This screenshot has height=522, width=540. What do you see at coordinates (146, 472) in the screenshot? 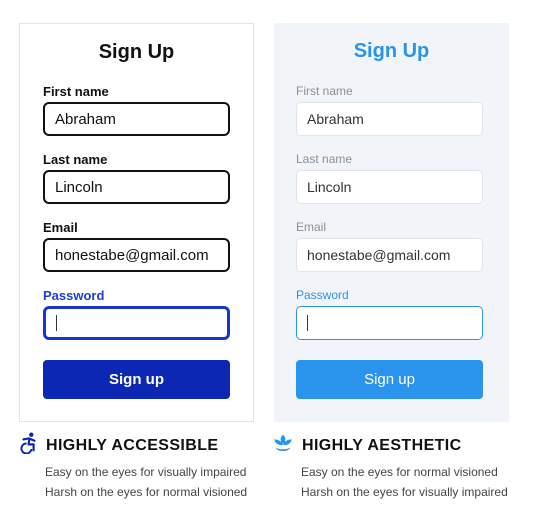
I see `accessible-caption-line-1: Easy on the eyes for visually impaired` at bounding box center [146, 472].